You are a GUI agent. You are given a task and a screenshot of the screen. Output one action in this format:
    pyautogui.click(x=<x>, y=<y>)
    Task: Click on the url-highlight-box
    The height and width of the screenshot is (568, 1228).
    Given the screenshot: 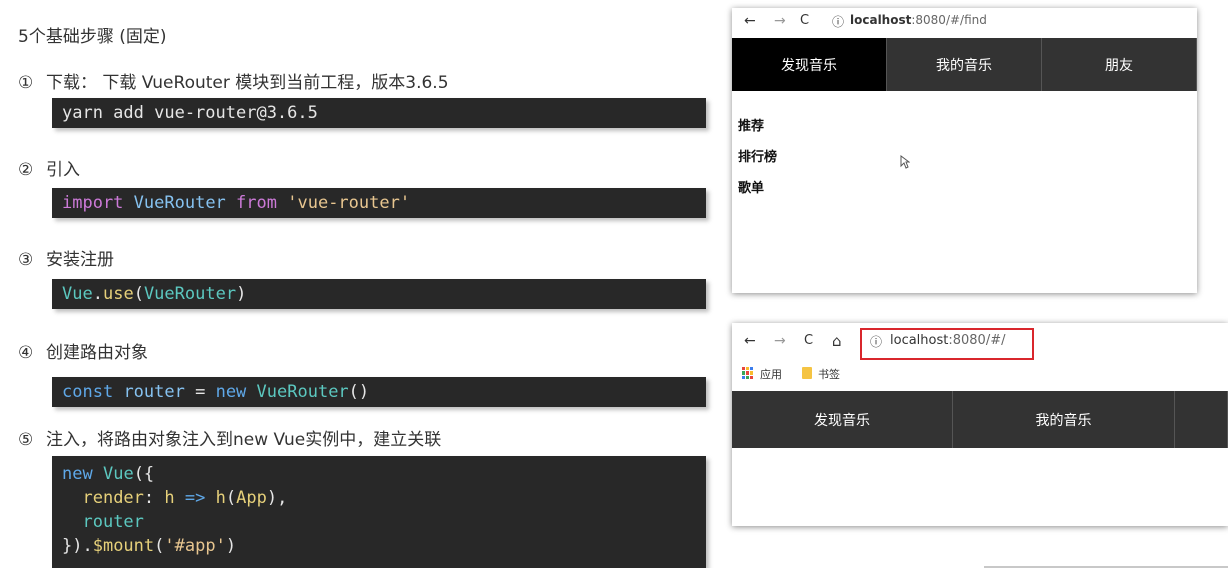 What is the action you would take?
    pyautogui.click(x=947, y=344)
    